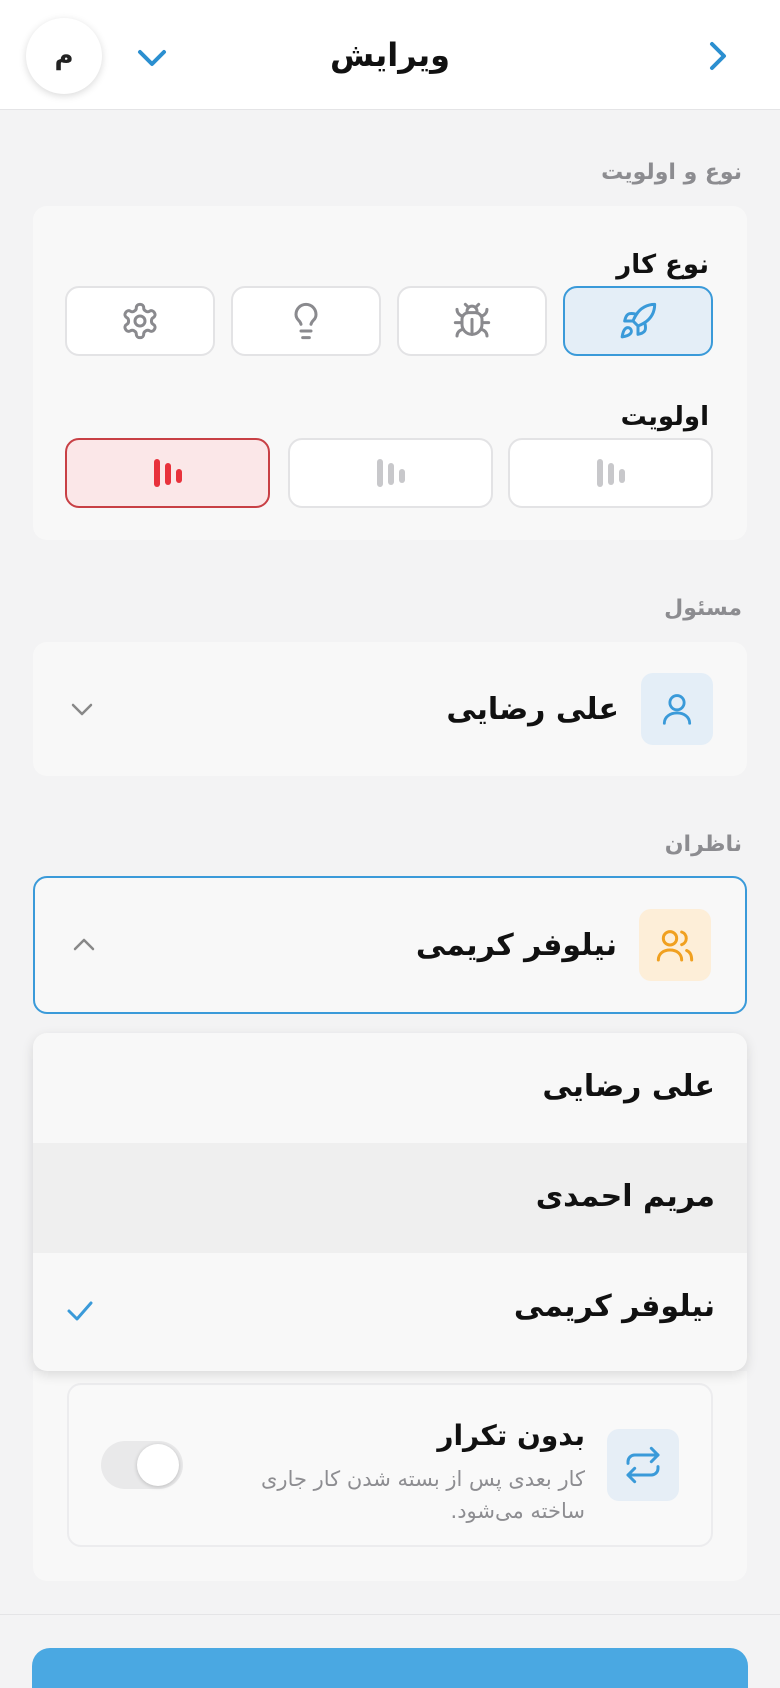 The height and width of the screenshot is (1688, 780). I want to click on assignee-name: علی رضایی, so click(532, 709).